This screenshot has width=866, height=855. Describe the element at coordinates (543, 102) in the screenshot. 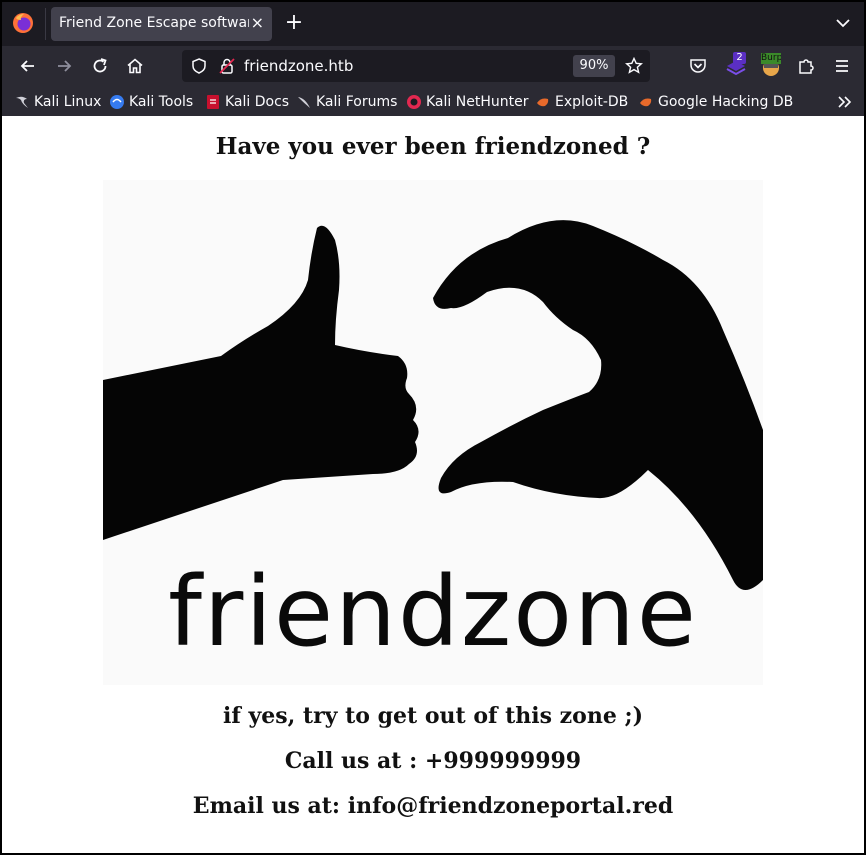

I see `exploitdb-icon` at that location.